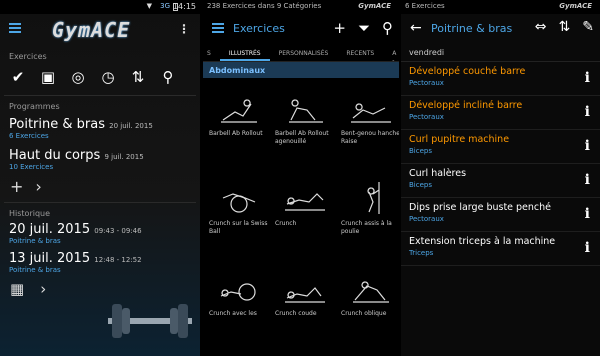  Describe the element at coordinates (480, 207) in the screenshot. I see `exercise-name: Dips prise large buste penché` at that location.